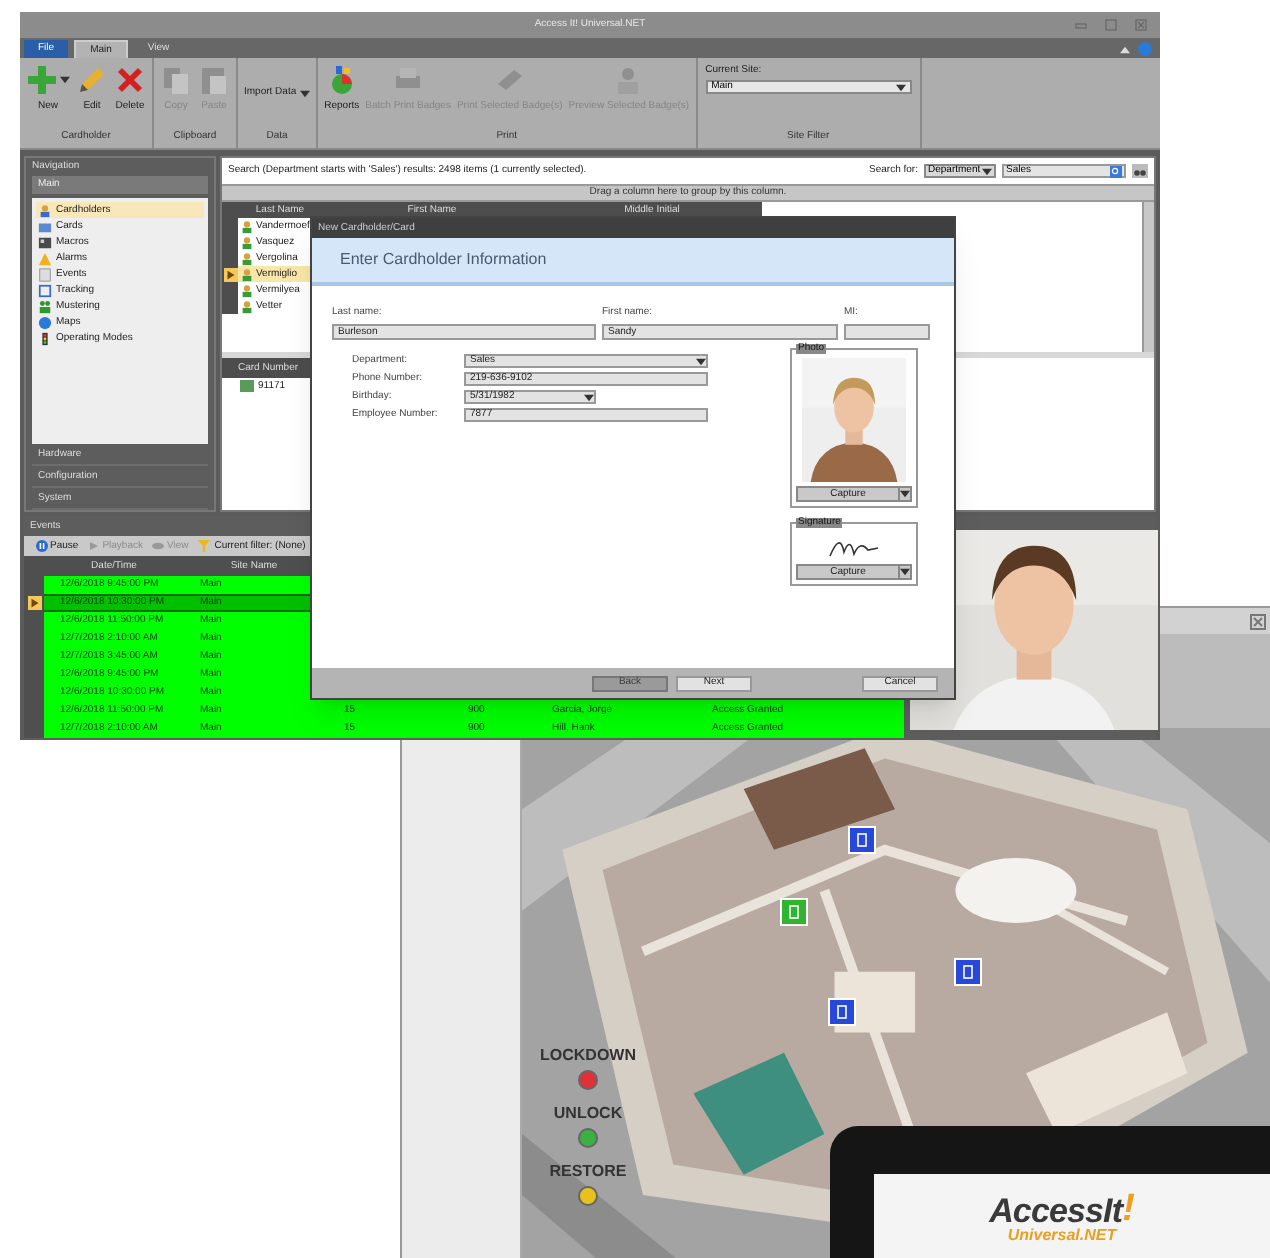  I want to click on logo-tagline: Universal.NET, so click(1062, 1236).